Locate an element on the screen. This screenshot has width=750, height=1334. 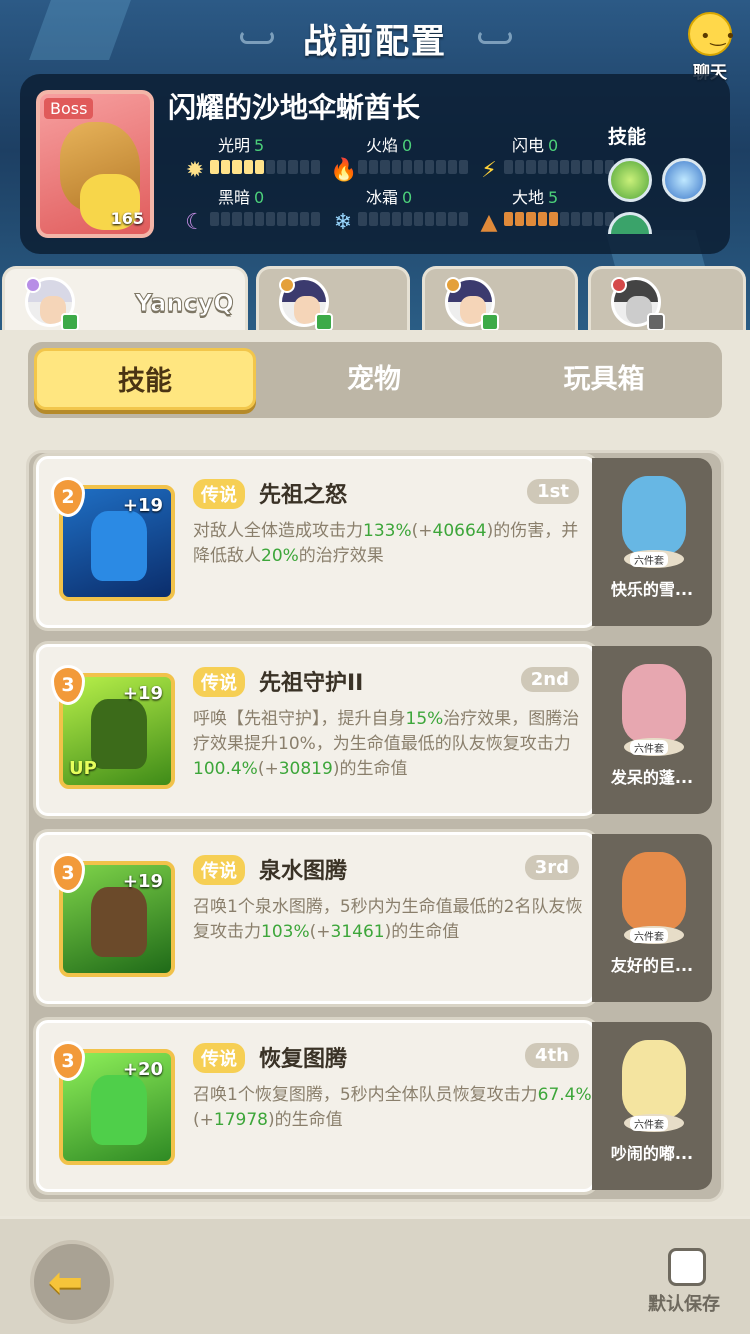
attribute-value: 0 is located at coordinates (407, 145).